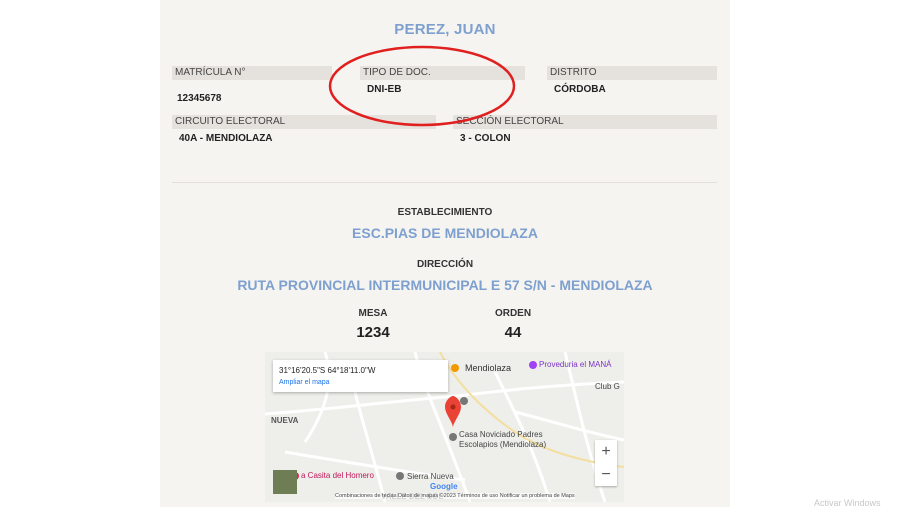  I want to click on circuito-value: 40A - MENDIOLAZA, so click(226, 138).